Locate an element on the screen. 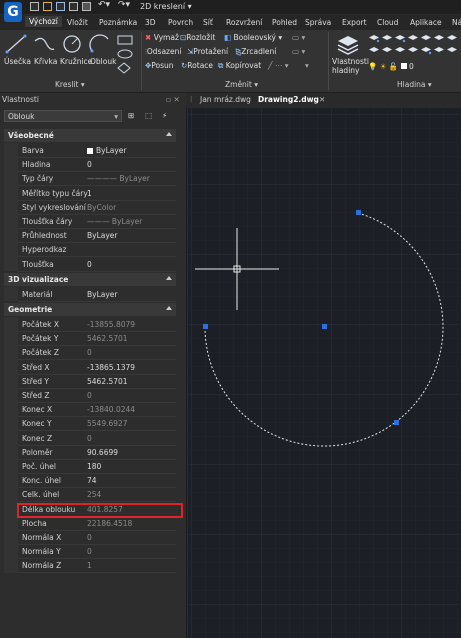 This screenshot has height=638, width=461. property-row: Normála Y 0 is located at coordinates (97, 552).